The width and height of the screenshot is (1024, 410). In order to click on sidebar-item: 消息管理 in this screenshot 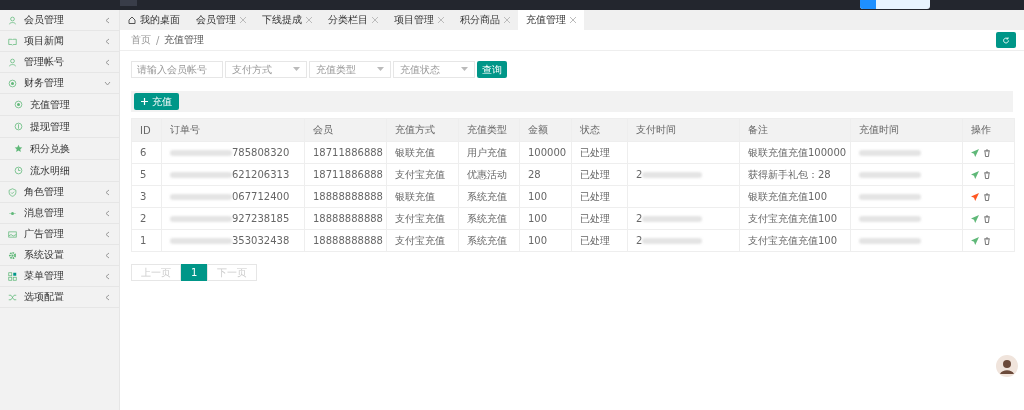, I will do `click(59, 213)`.